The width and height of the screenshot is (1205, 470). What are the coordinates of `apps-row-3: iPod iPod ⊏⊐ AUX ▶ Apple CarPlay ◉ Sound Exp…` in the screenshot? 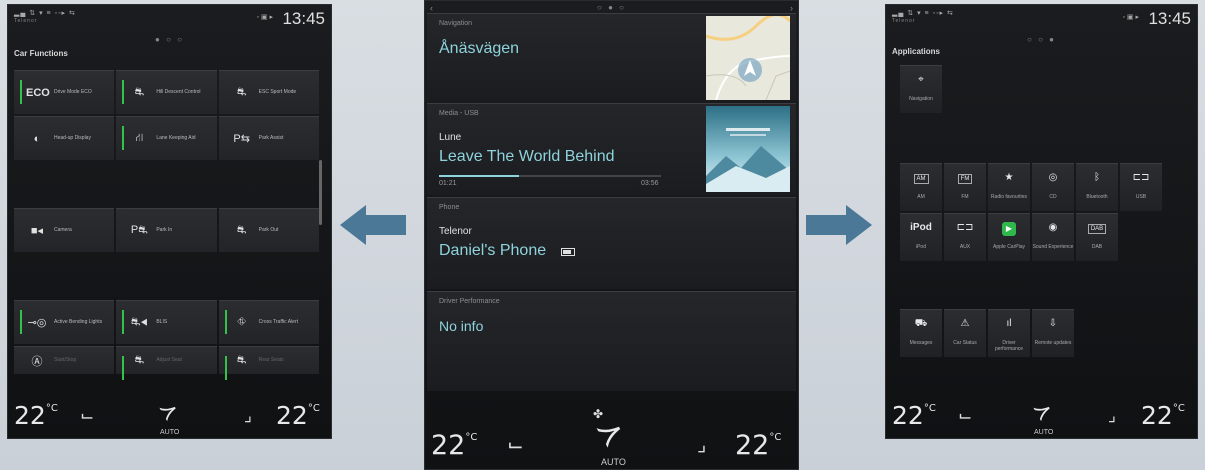 It's located at (1010, 237).